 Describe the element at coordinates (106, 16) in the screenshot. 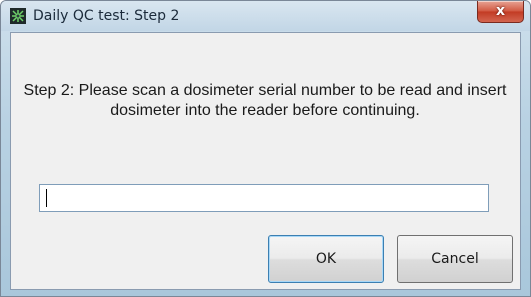

I see `window-title: Daily QC test: Step 2` at that location.